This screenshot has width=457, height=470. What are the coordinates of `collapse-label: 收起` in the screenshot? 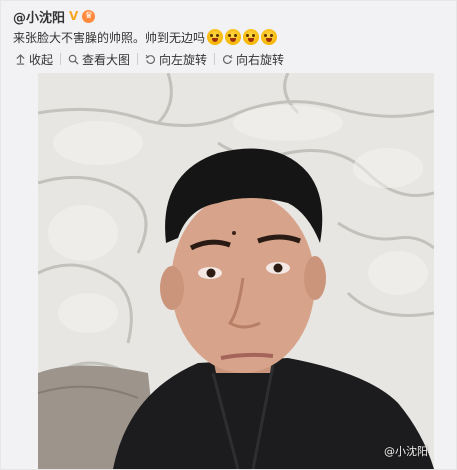 It's located at (41, 59).